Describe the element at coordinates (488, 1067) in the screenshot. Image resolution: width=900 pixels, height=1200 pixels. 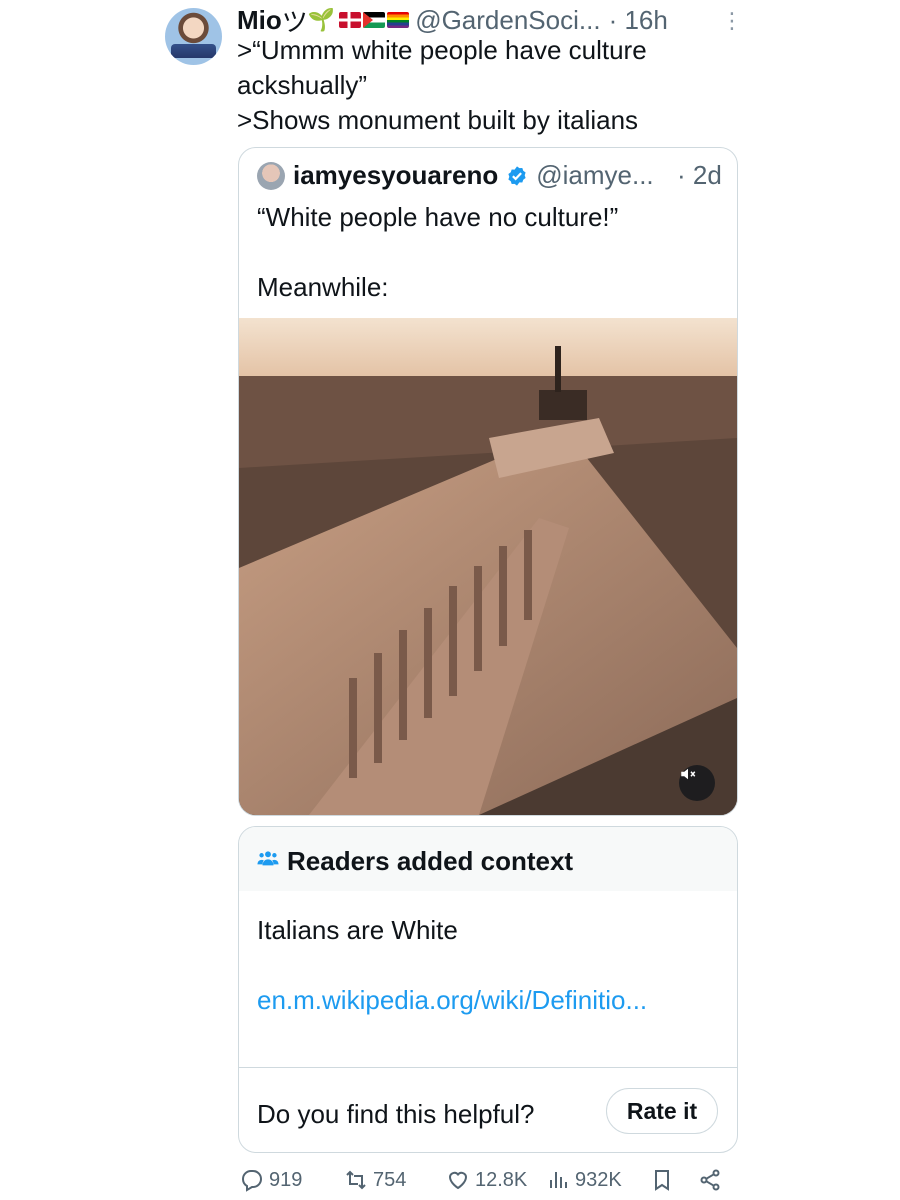
I see `divider` at that location.